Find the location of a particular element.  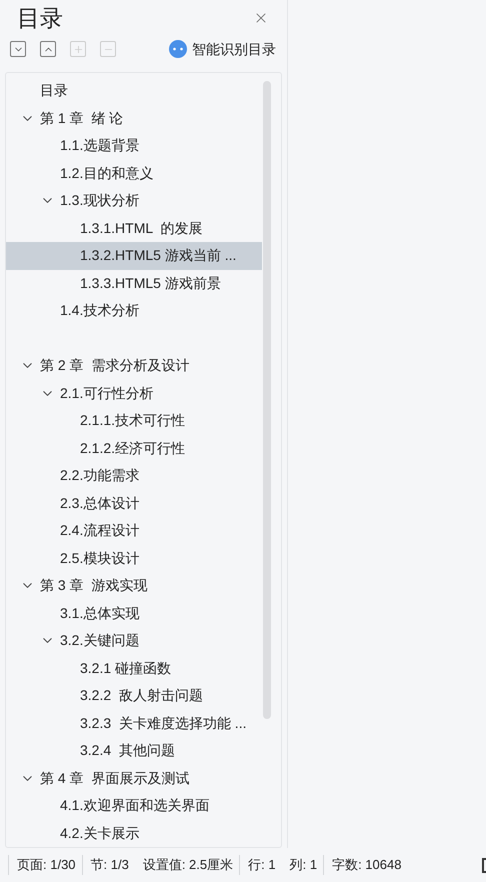

toc-item: 2.5.模块设计 is located at coordinates (134, 558).